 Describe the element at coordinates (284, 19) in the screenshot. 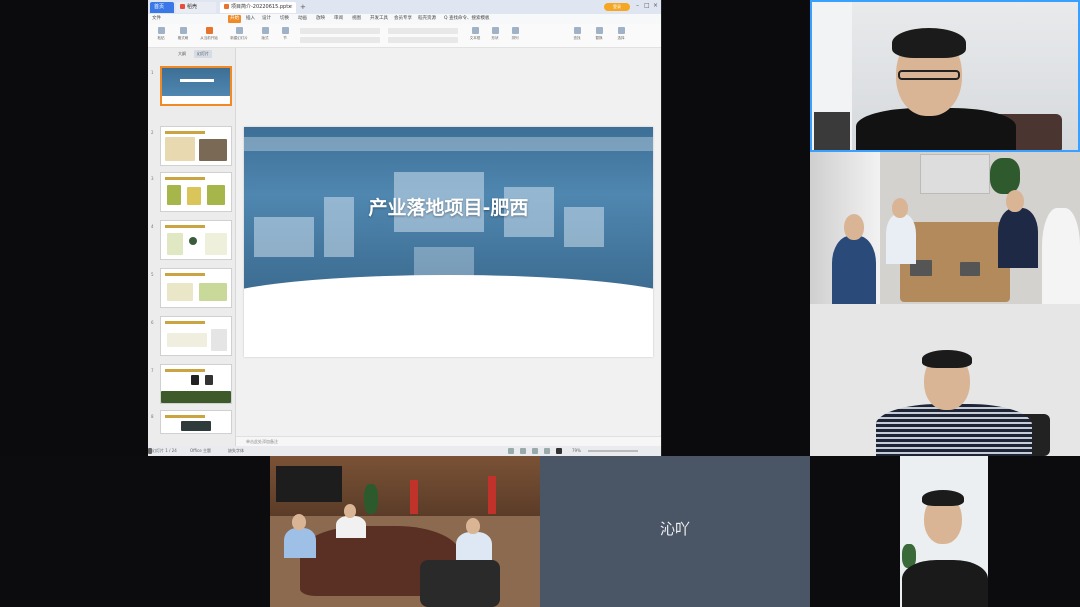

I see `menu-transition: 切换` at that location.